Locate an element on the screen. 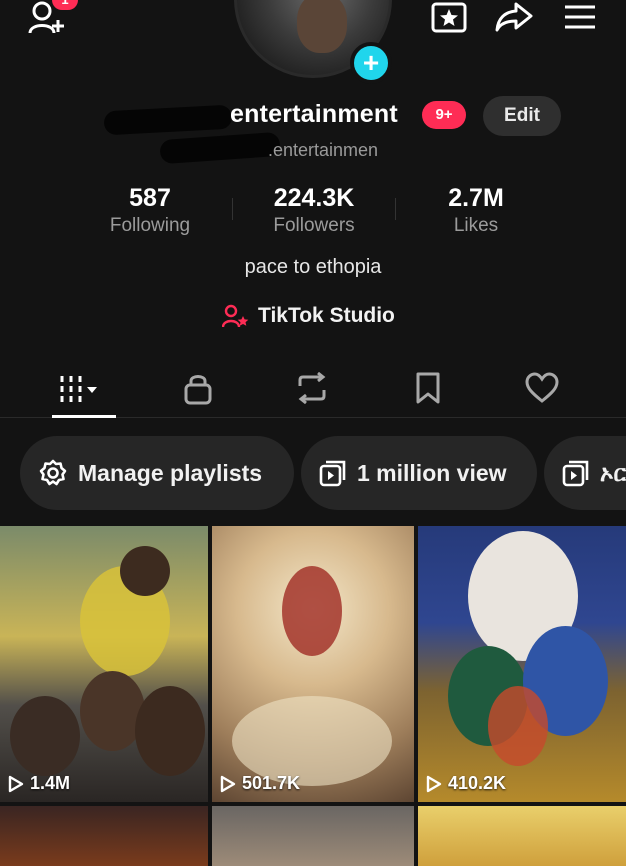  stat-followers: 224.3K Followers is located at coordinates (314, 210).